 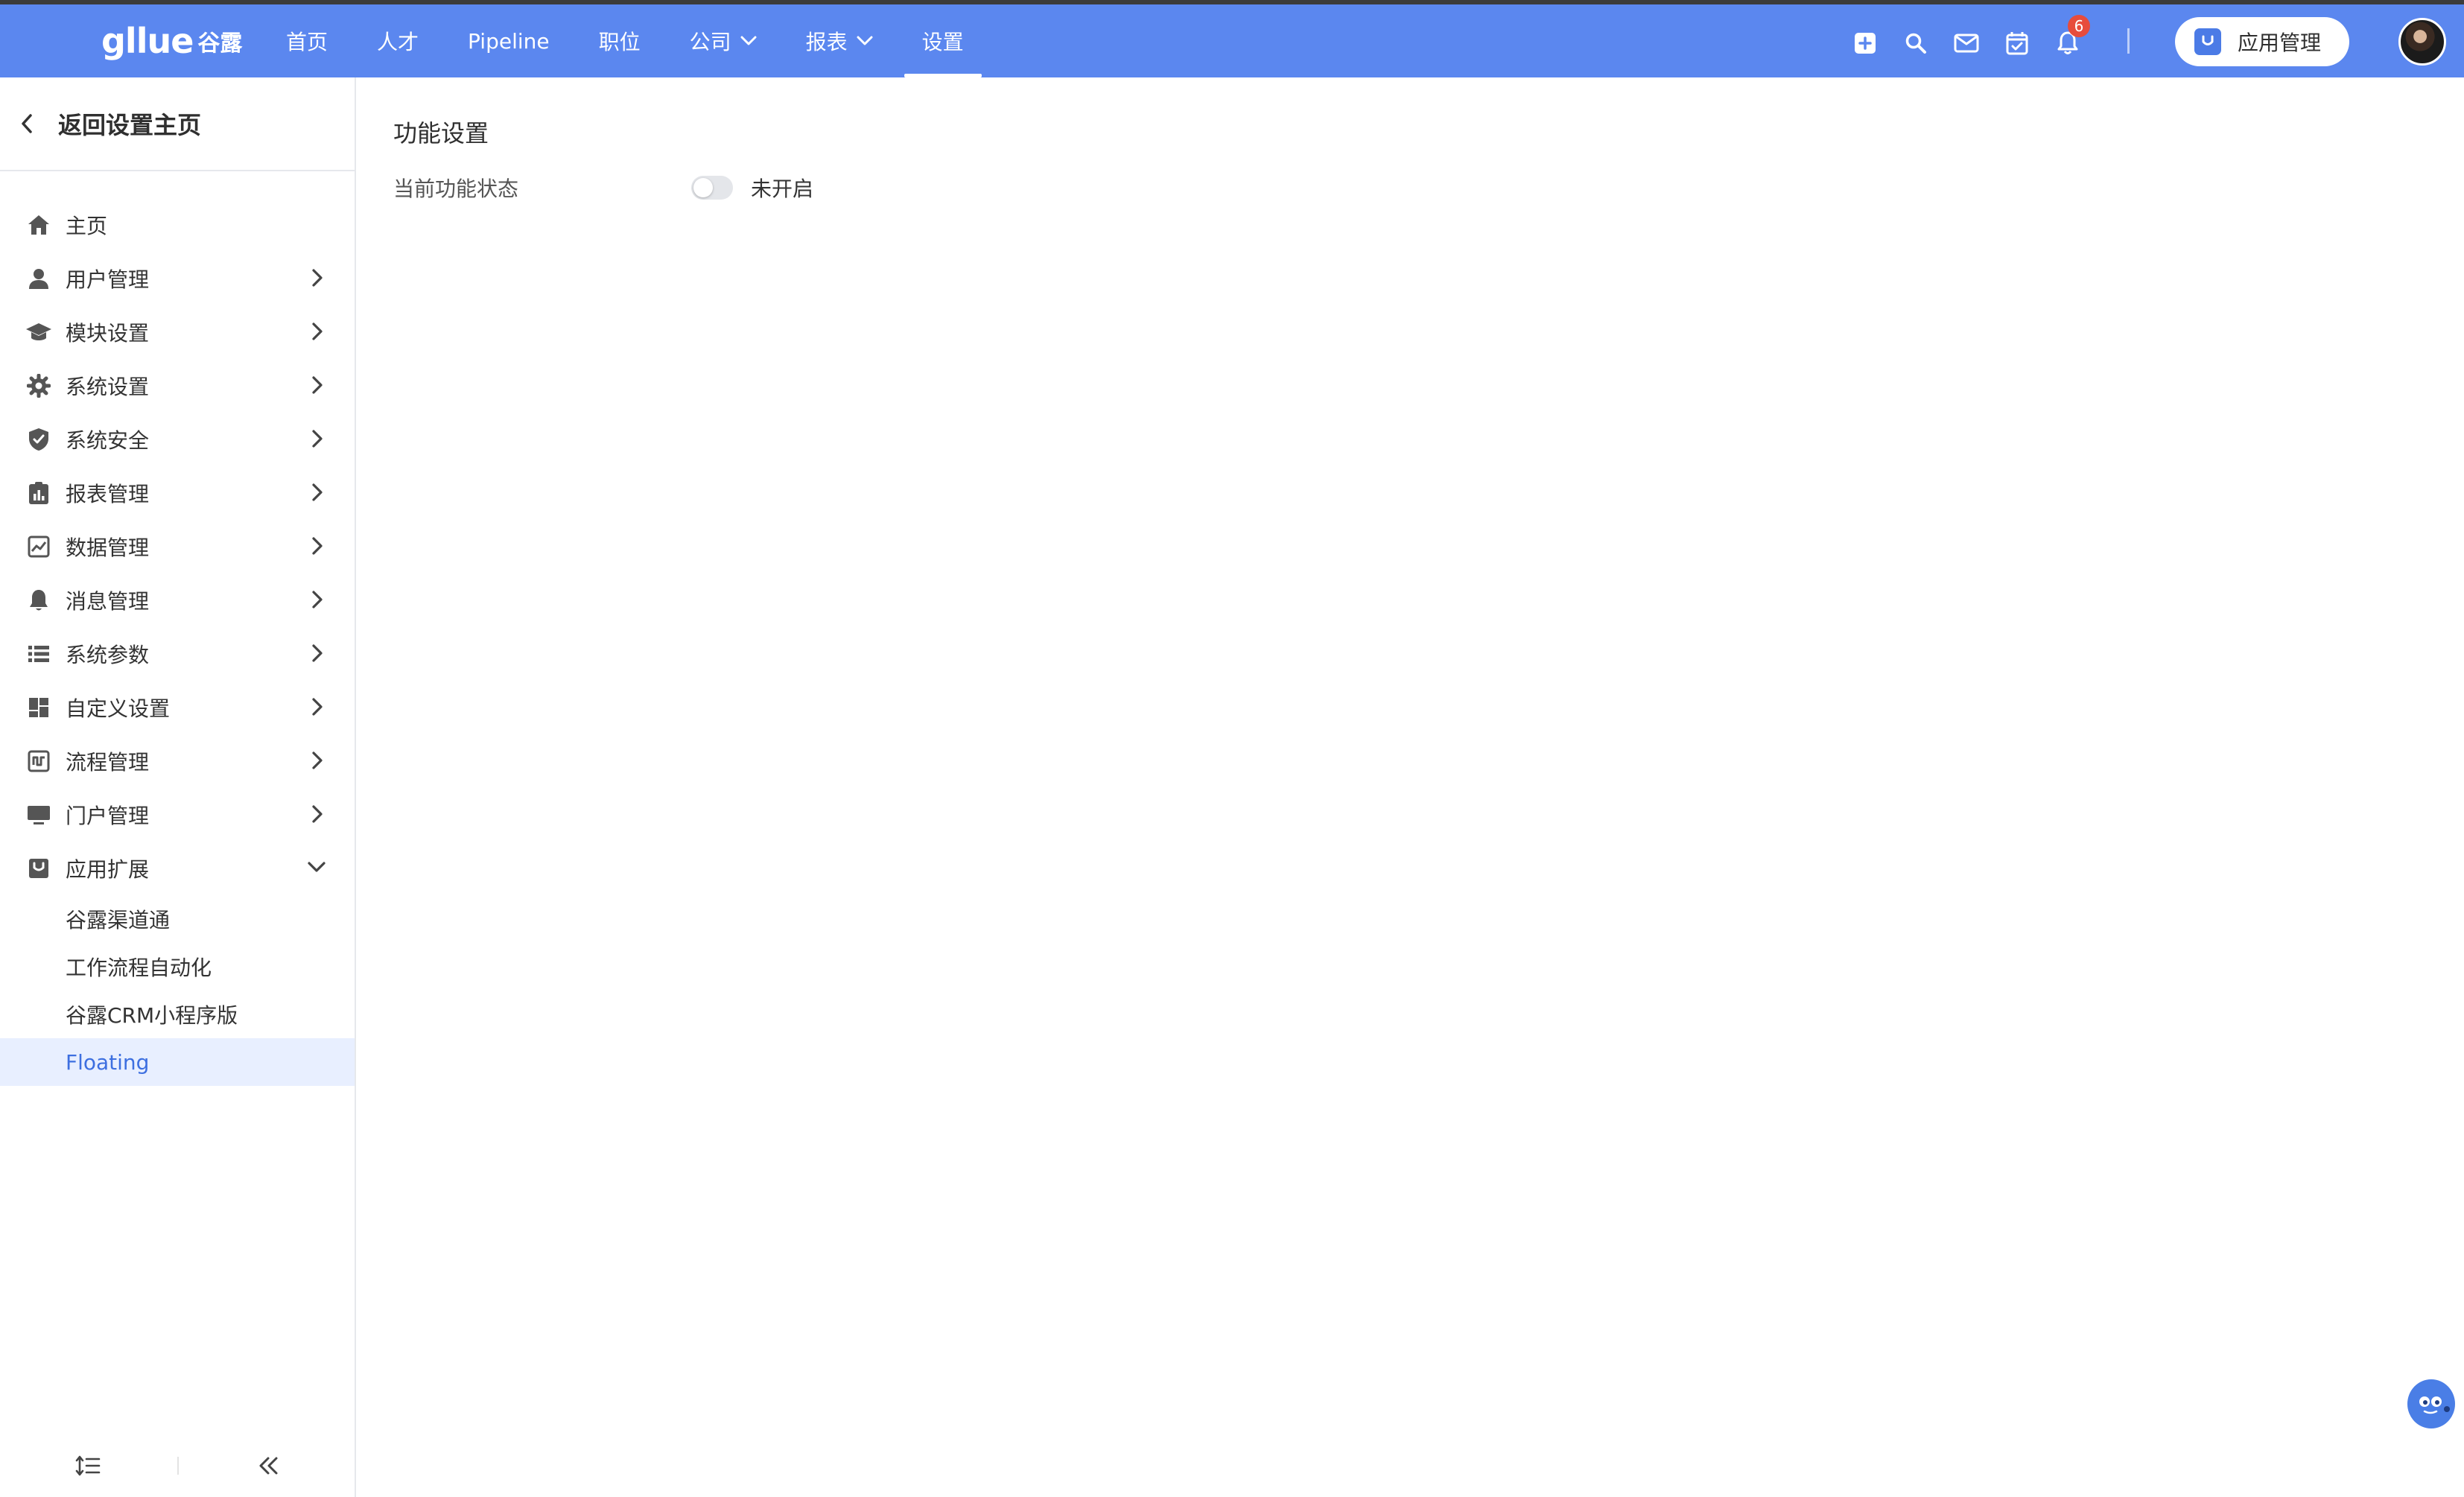 What do you see at coordinates (139, 968) in the screenshot?
I see `submenu-item-label: 工作流程自动化` at bounding box center [139, 968].